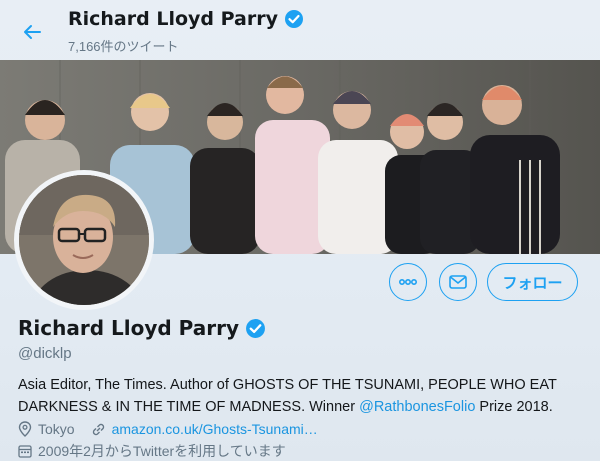  What do you see at coordinates (84, 240) in the screenshot?
I see `avatar` at bounding box center [84, 240].